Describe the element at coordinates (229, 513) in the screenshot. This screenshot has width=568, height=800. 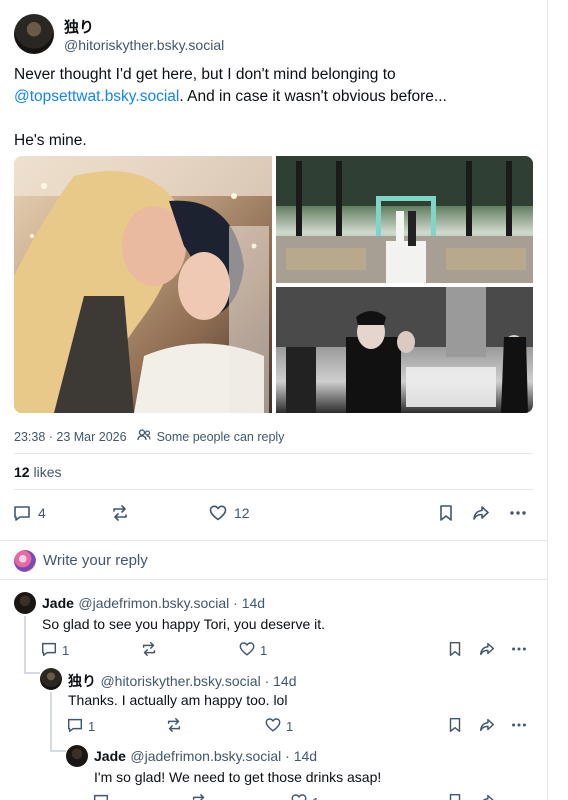
I see `like-button: 12` at that location.